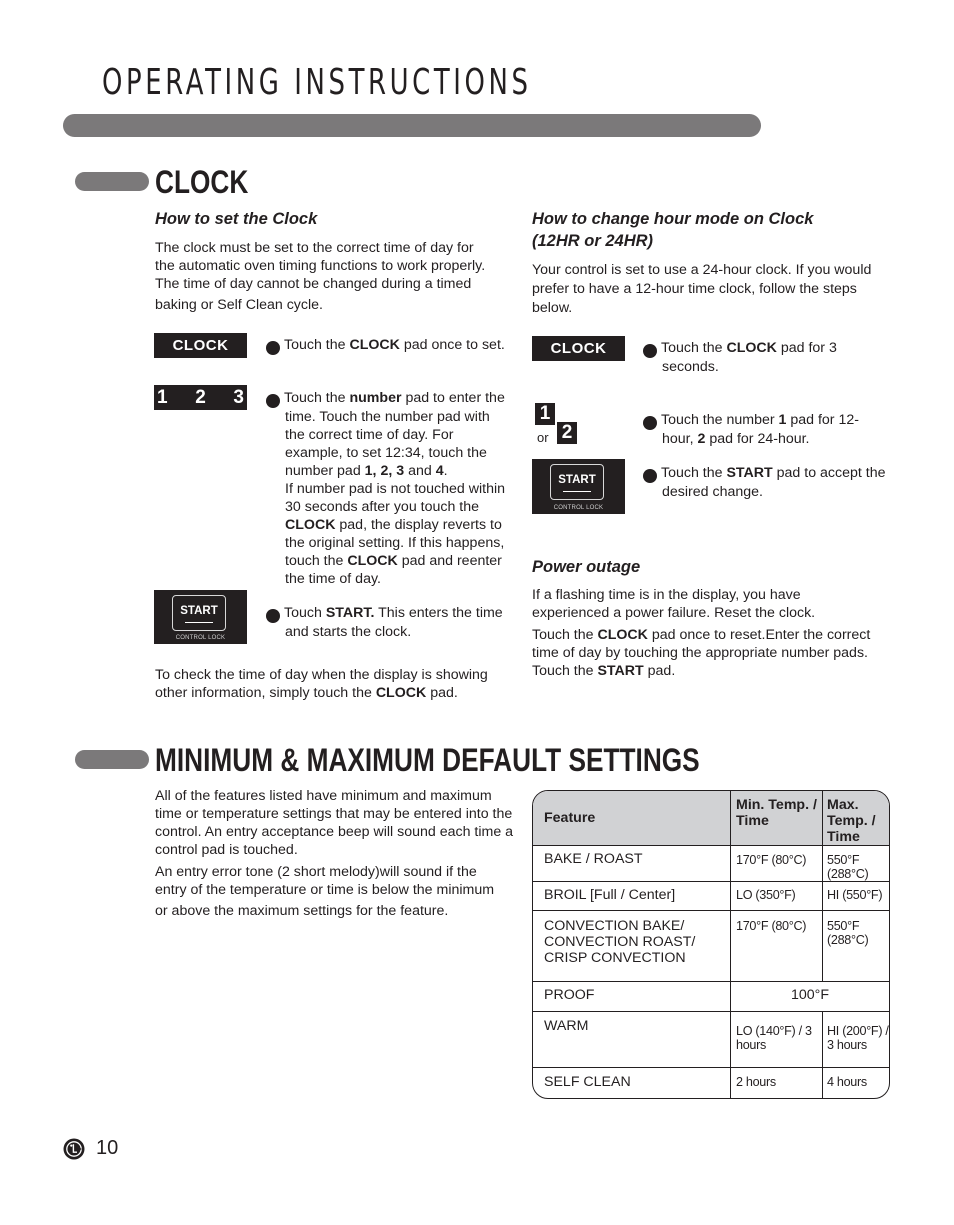 Image resolution: width=954 pixels, height=1225 pixels. I want to click on text-run: ., so click(445, 471).